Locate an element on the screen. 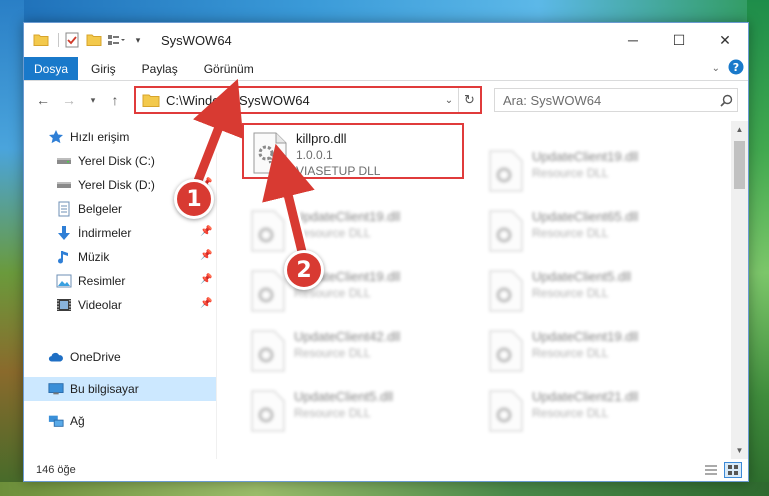 This screenshot has height=496, width=769. scroll-thumb is located at coordinates (739, 165).